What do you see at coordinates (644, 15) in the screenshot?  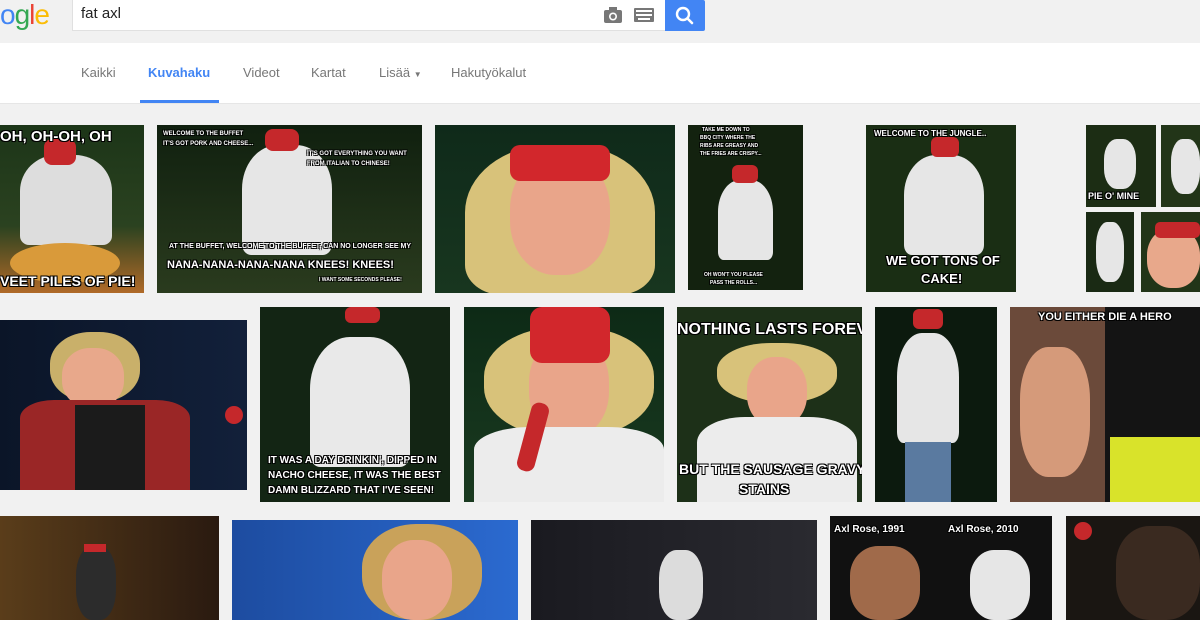 I see `keyboard-icon` at bounding box center [644, 15].